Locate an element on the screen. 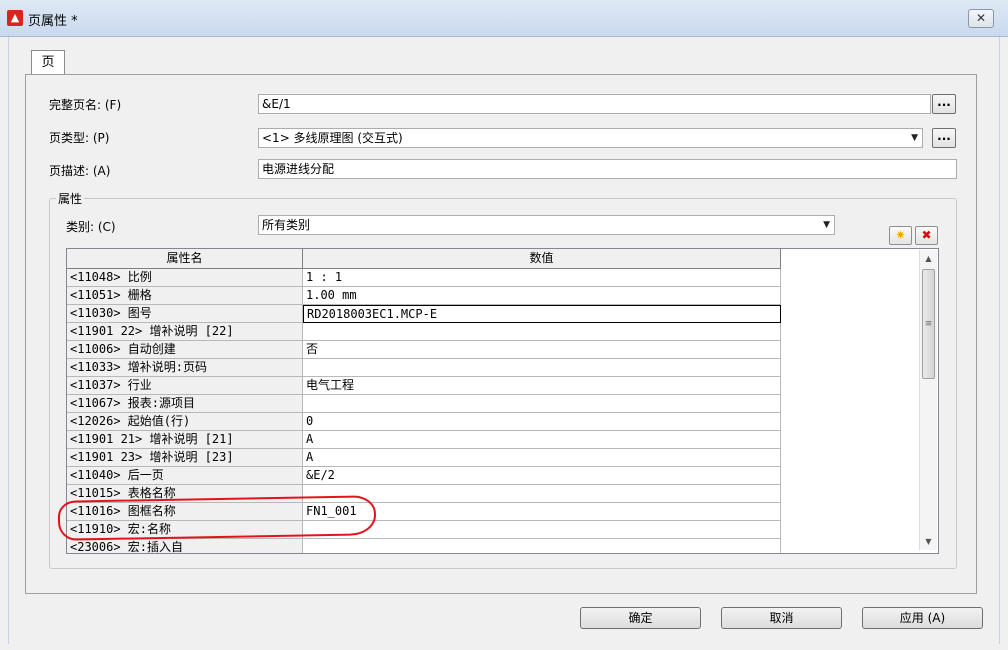 The height and width of the screenshot is (650, 1008). category-value: 所有类别 is located at coordinates (286, 225).